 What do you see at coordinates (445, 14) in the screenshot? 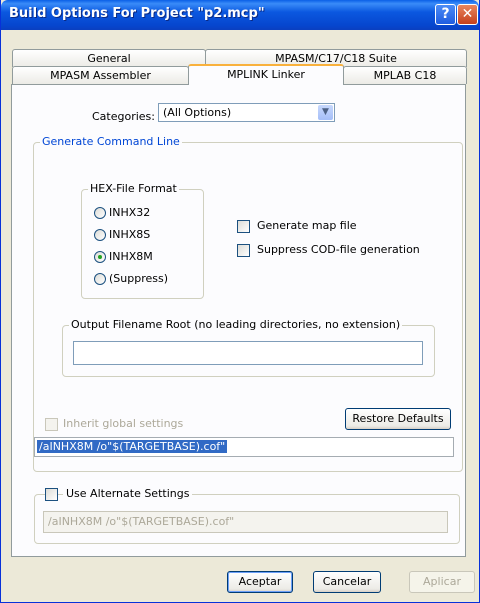
I see `help-button: ?` at bounding box center [445, 14].